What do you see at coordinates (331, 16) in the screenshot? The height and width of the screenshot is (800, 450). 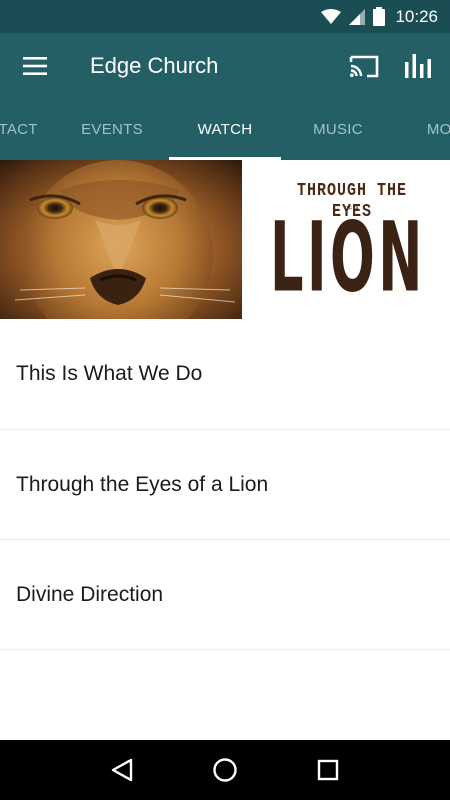 I see `wifi-icon` at bounding box center [331, 16].